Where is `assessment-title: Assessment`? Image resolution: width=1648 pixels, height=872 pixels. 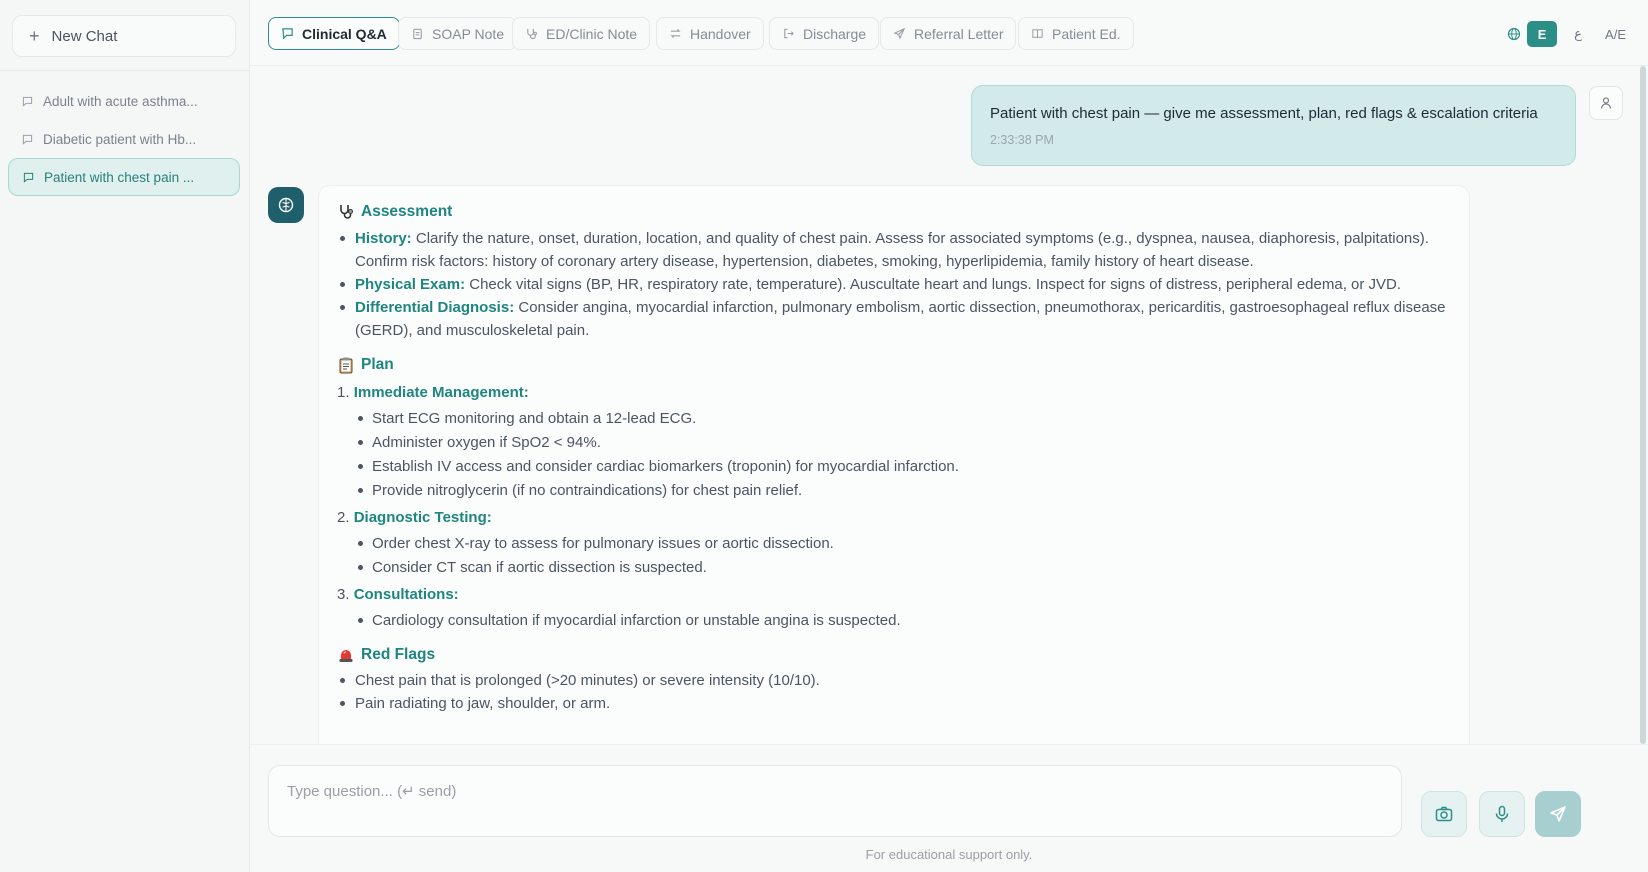 assessment-title: Assessment is located at coordinates (407, 211).